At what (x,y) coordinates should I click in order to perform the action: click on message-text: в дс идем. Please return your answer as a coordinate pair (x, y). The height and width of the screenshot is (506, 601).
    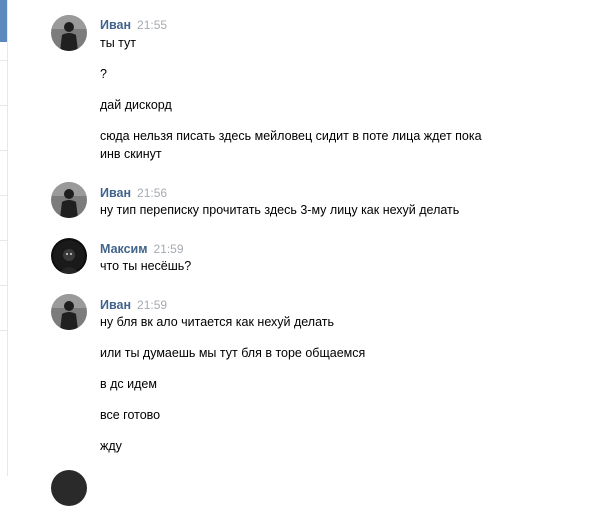
    Looking at the image, I should click on (128, 384).